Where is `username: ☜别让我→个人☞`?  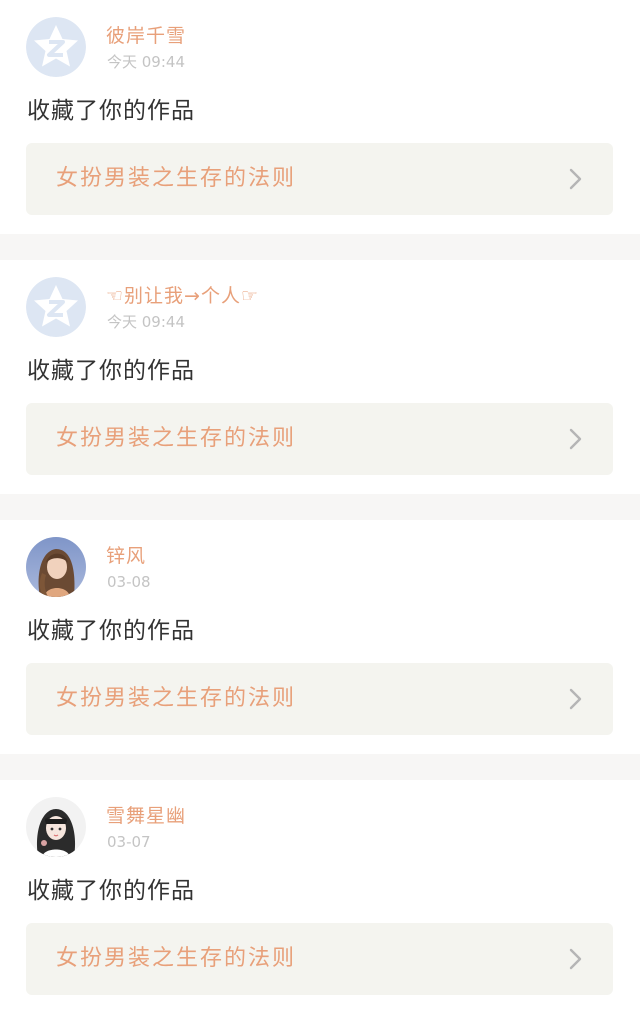
username: ☜别让我→个人☞ is located at coordinates (182, 296).